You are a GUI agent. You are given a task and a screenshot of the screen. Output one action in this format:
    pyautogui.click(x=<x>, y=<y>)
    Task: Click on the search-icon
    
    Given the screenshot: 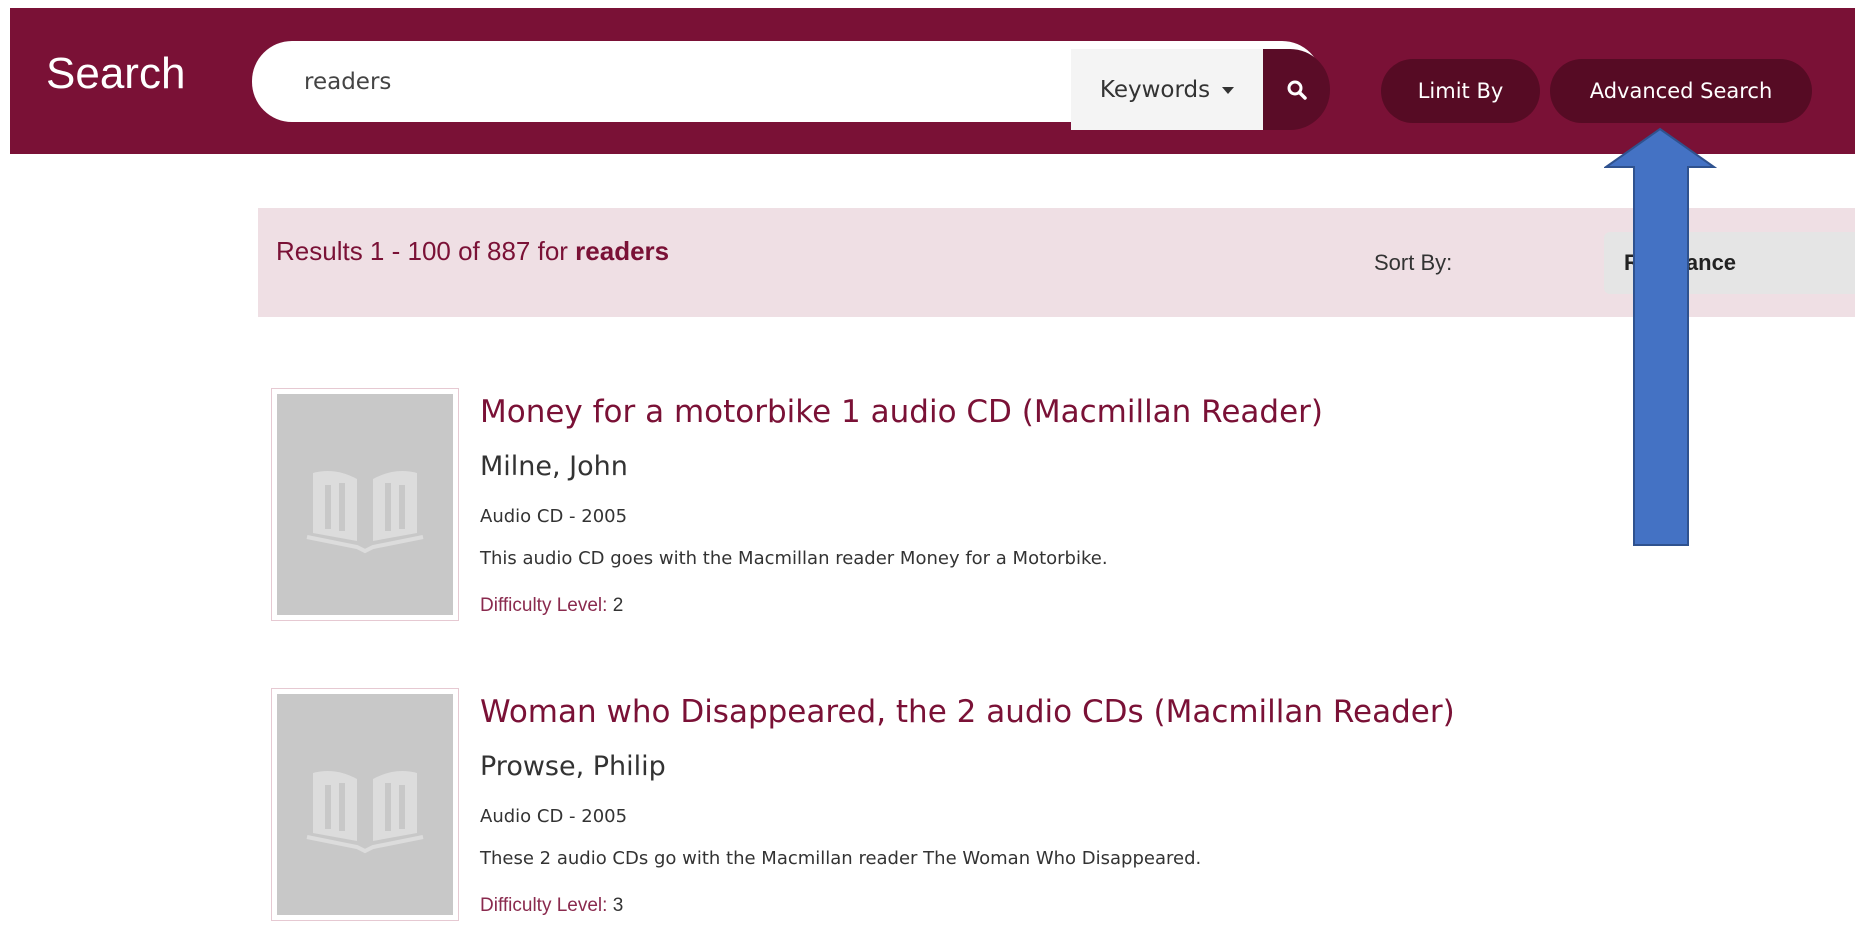 What is the action you would take?
    pyautogui.click(x=1297, y=90)
    